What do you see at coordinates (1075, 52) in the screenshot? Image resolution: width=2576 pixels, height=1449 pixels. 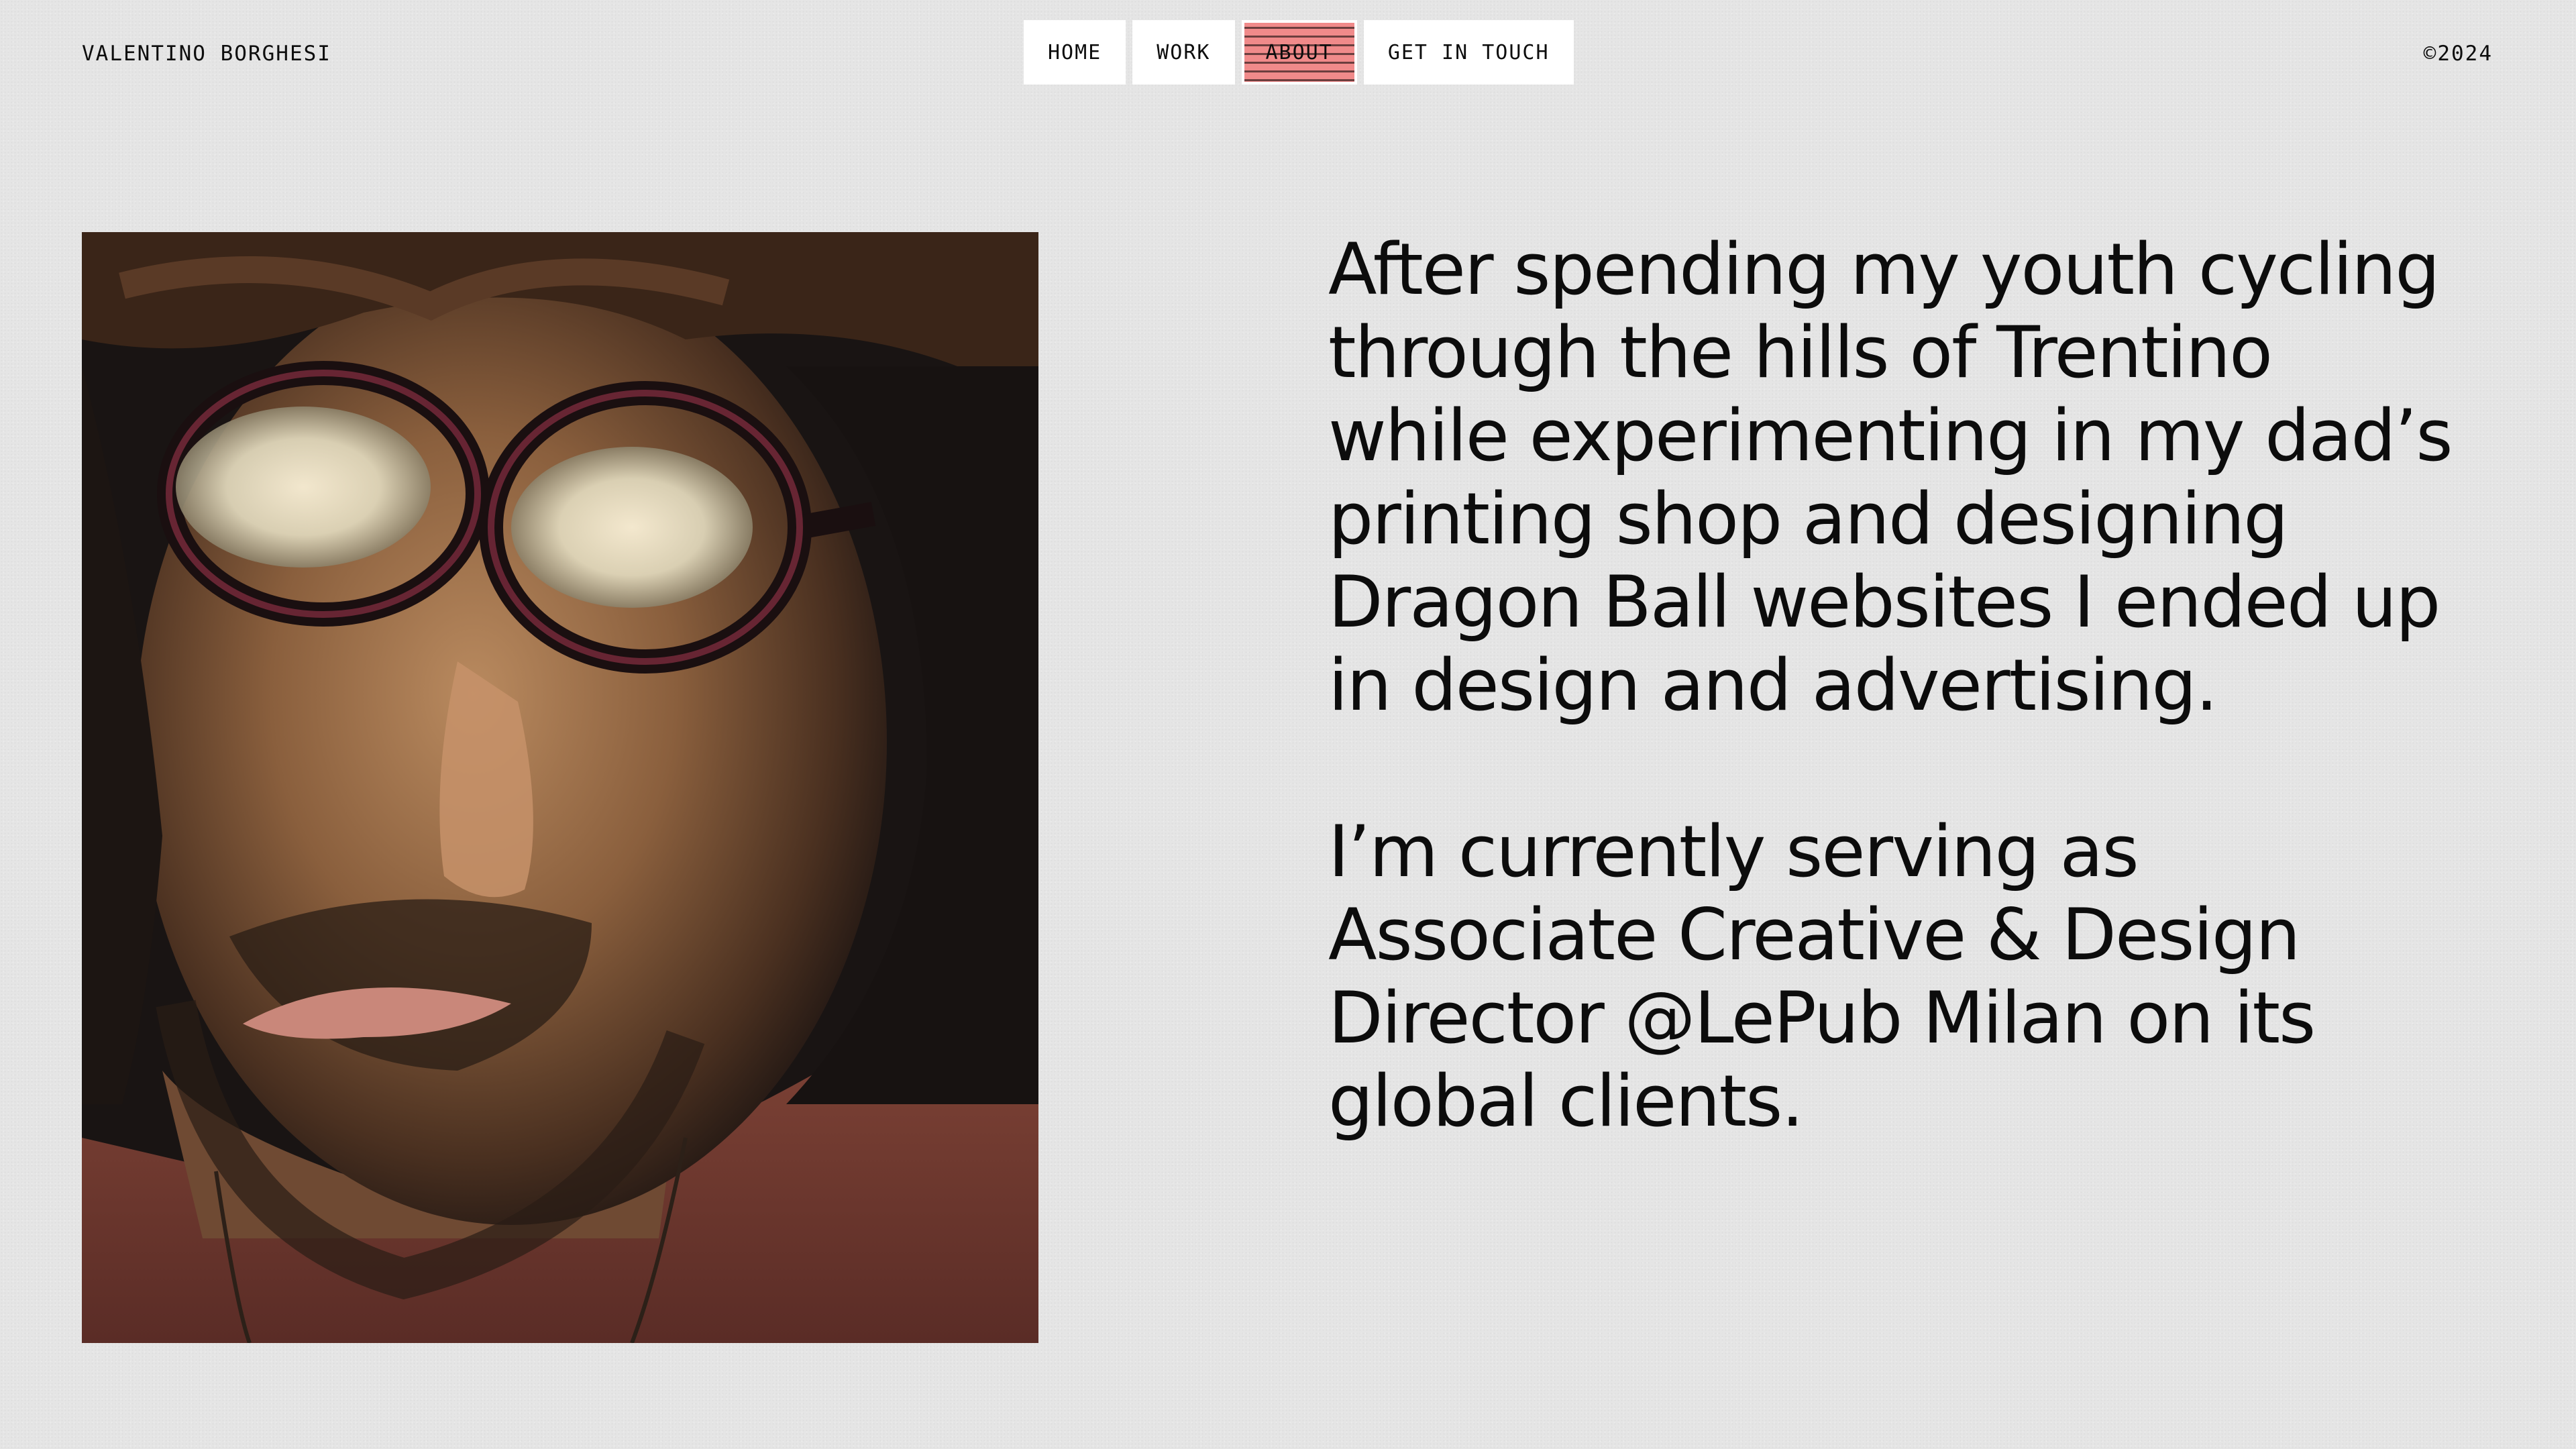 I see `nav-home-button: HOME` at bounding box center [1075, 52].